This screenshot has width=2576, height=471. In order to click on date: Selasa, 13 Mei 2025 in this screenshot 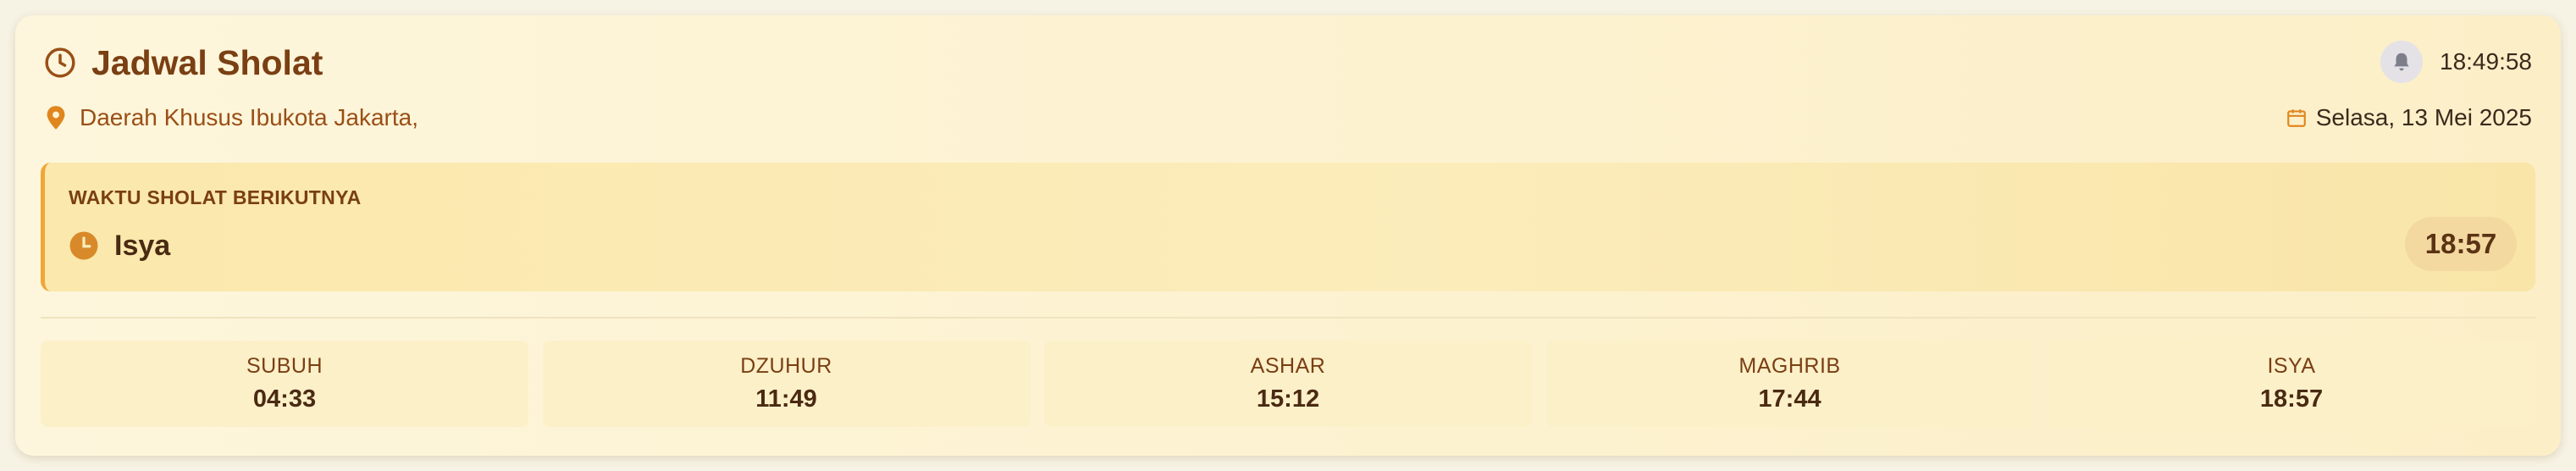, I will do `click(2409, 117)`.